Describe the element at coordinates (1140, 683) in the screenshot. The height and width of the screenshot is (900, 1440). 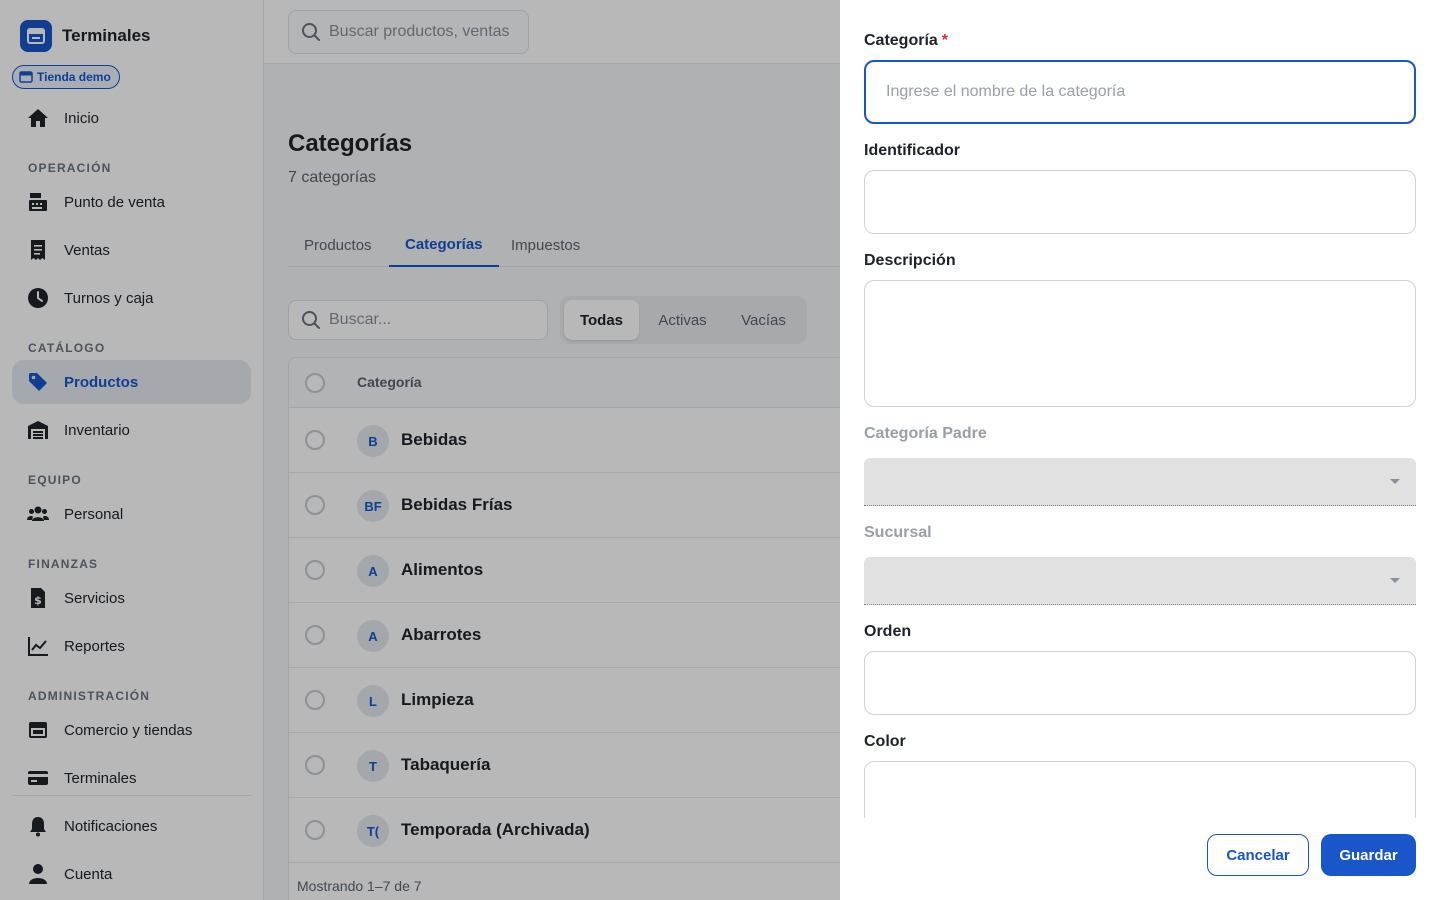
I see `order-input` at that location.